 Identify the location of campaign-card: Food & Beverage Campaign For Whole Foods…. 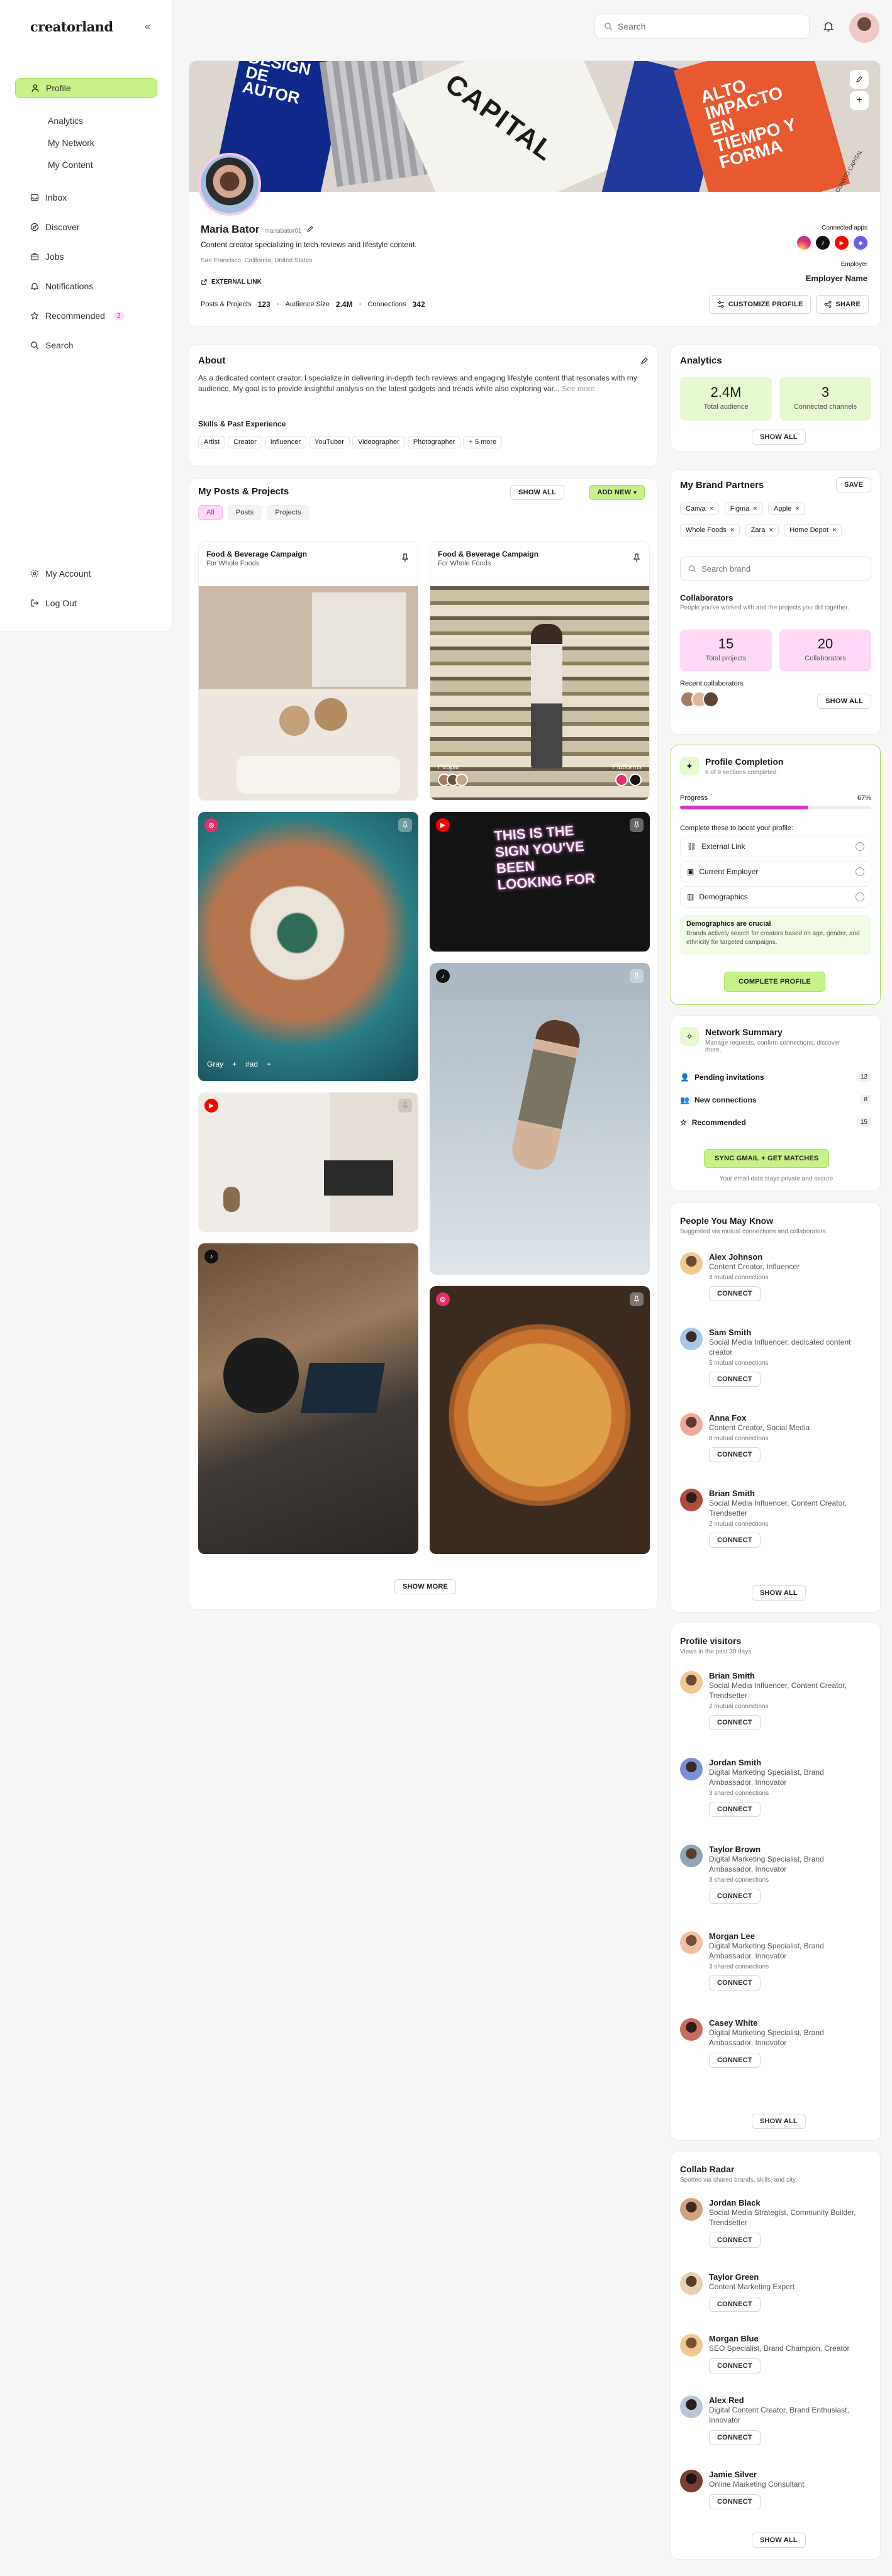
(540, 671).